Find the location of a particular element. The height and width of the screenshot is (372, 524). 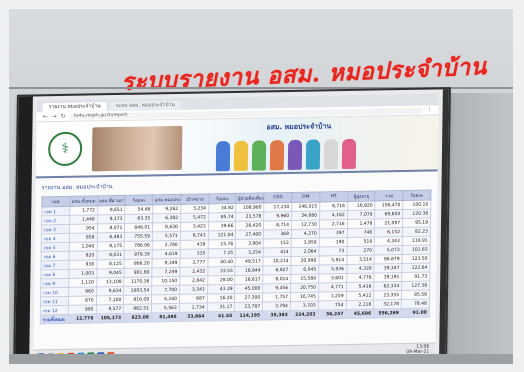

table-cell: 3,904 is located at coordinates (249, 243).